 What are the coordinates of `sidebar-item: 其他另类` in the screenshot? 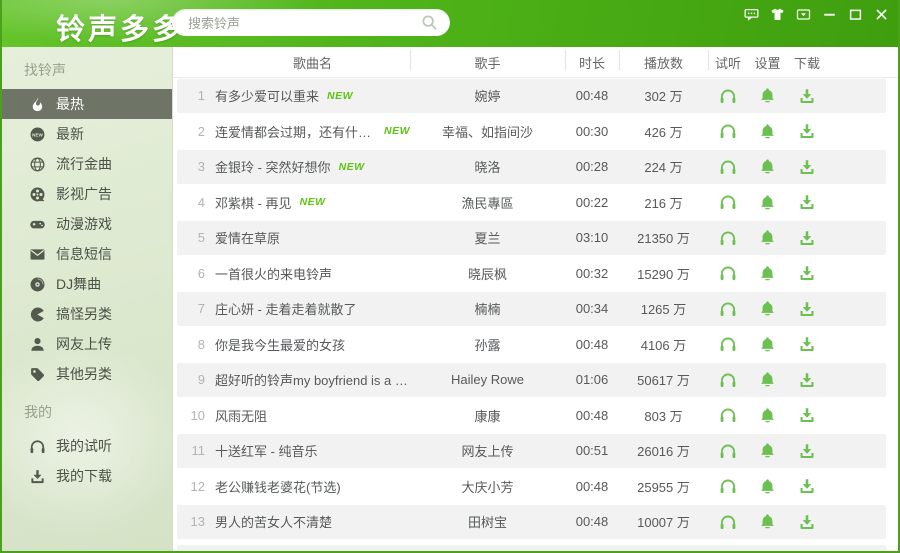 It's located at (87, 374).